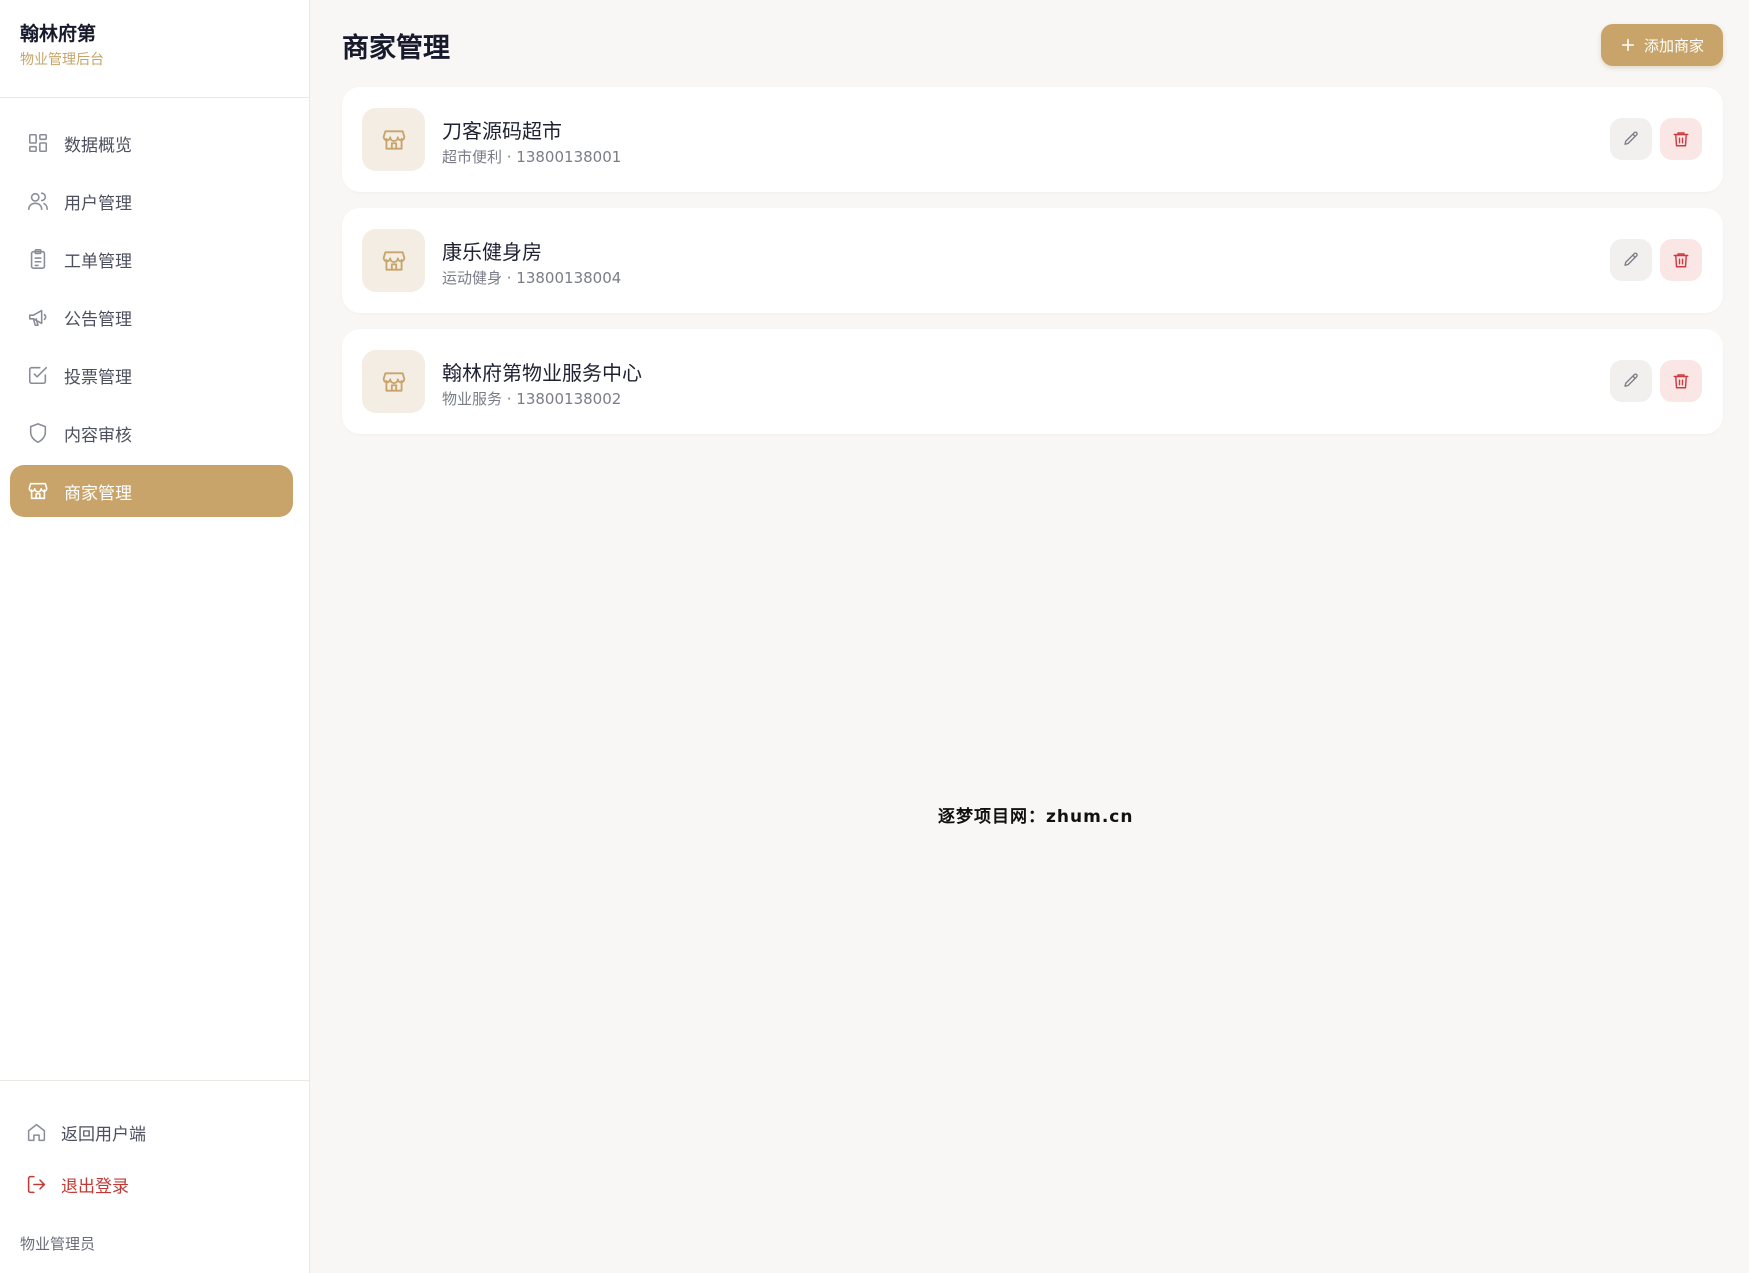 This screenshot has height=1273, width=1749. I want to click on sidebar-nav: 数据概览 用户管理 工单管理 公告管理 投票管理 内容审核 商家管理, so click(151, 320).